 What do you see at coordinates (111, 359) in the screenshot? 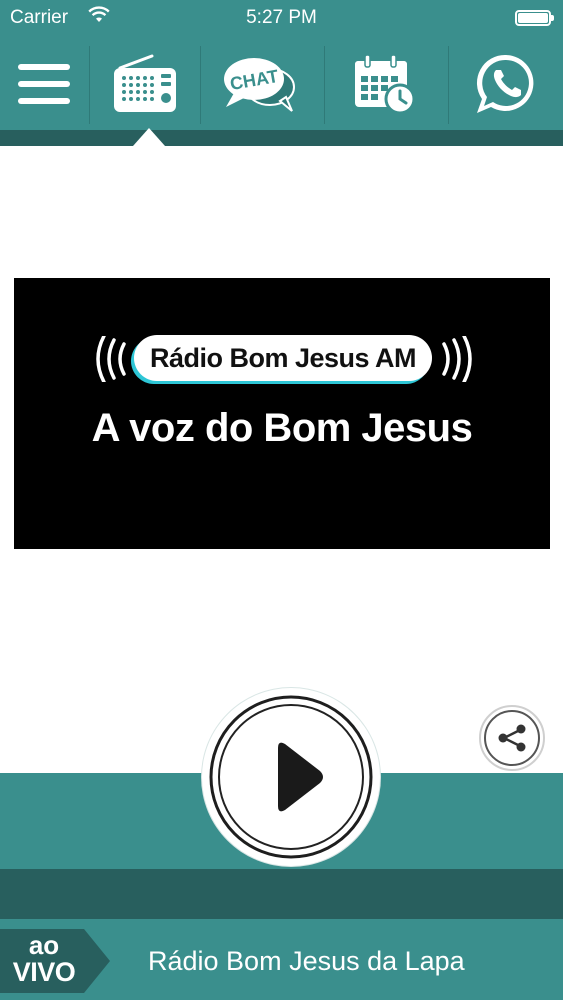
I see `radio-waves-left-icon` at bounding box center [111, 359].